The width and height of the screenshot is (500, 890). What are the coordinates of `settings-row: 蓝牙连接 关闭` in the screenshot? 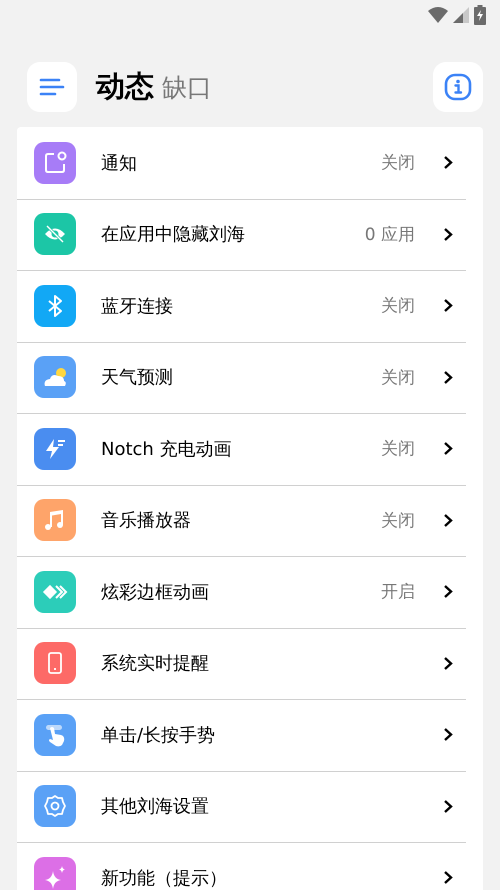 It's located at (241, 306).